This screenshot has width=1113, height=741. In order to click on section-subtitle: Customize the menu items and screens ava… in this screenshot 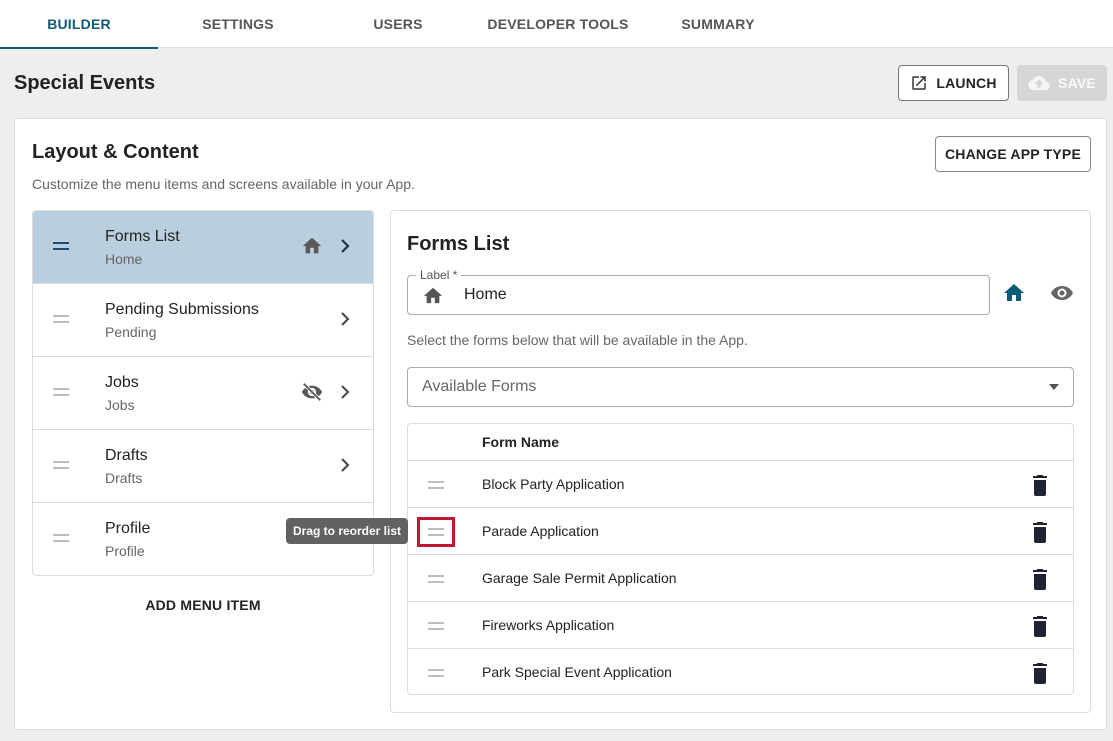, I will do `click(223, 184)`.